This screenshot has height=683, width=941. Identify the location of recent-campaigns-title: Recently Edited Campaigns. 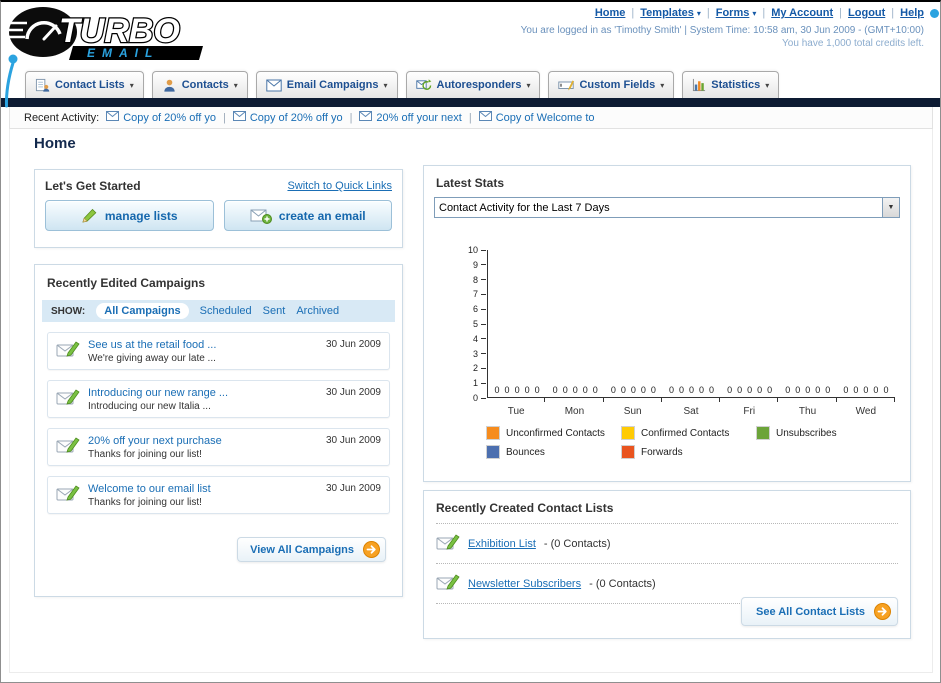
(126, 283).